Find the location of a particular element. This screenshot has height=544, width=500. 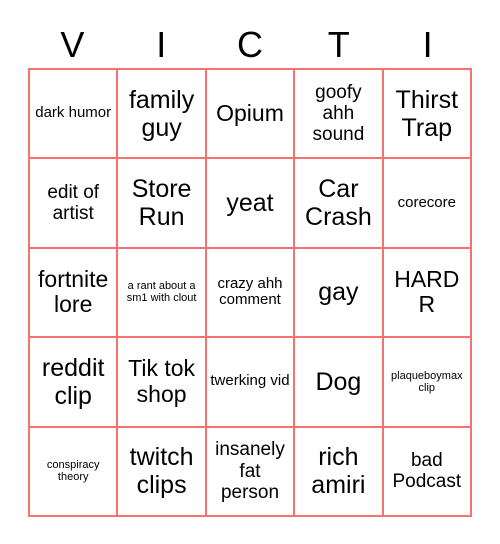

bingo-cell-label: reddit clip is located at coordinates (73, 381).